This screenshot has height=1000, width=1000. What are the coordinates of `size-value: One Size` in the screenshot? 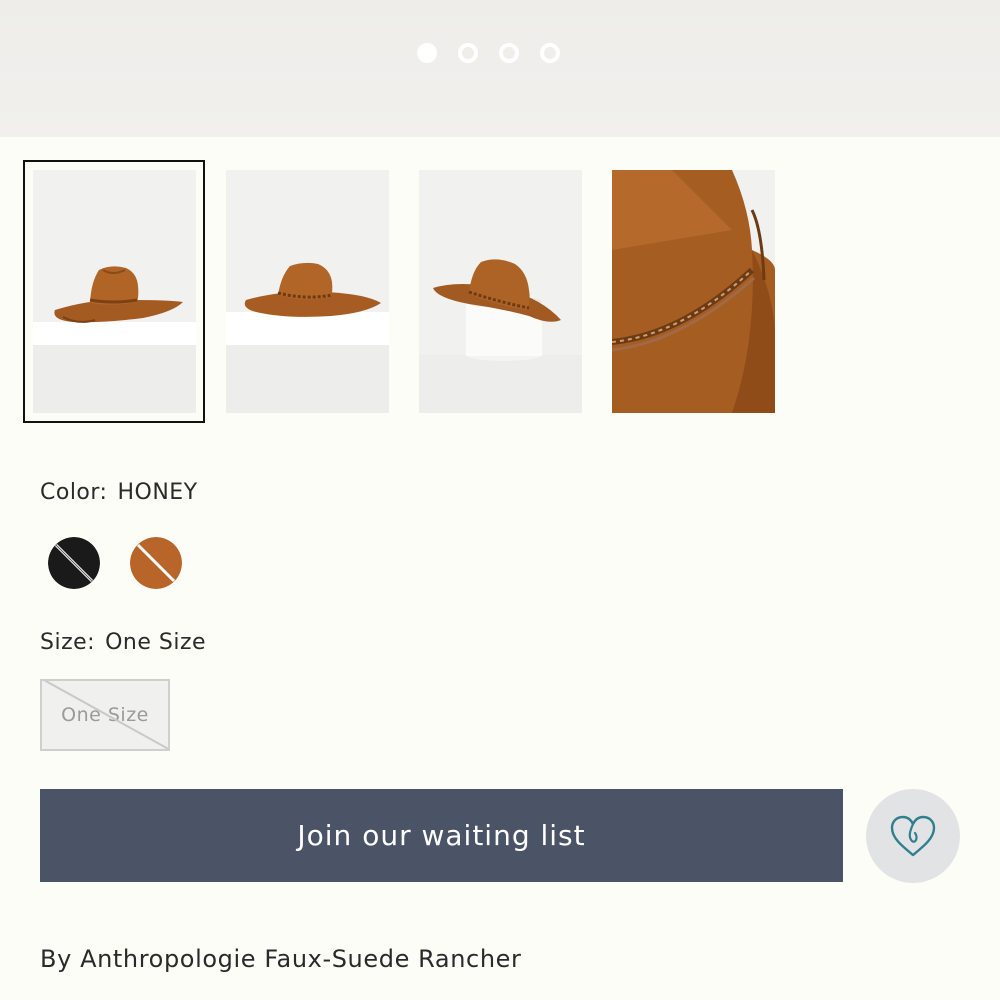 It's located at (156, 642).